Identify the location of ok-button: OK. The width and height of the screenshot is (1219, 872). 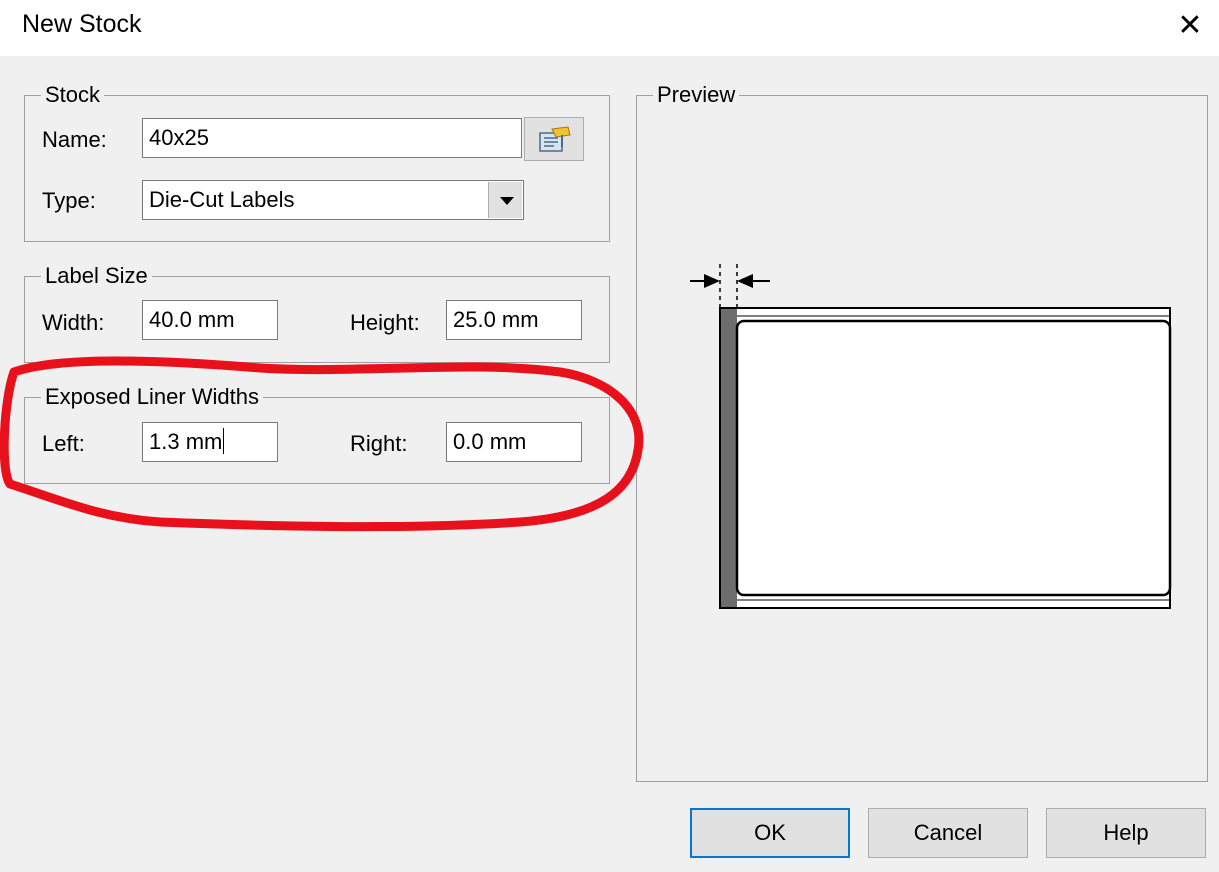
(770, 833).